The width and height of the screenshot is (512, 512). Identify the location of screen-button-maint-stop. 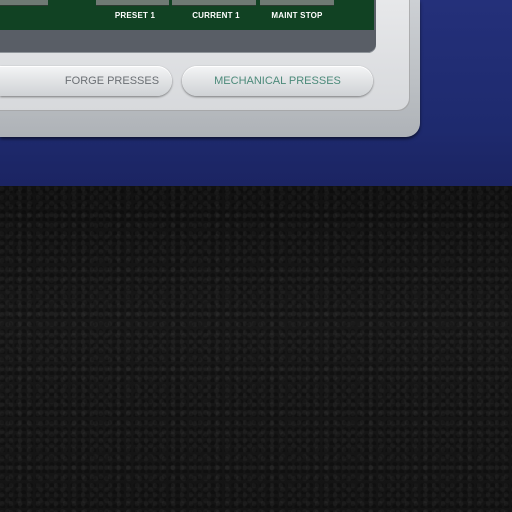
(297, 3).